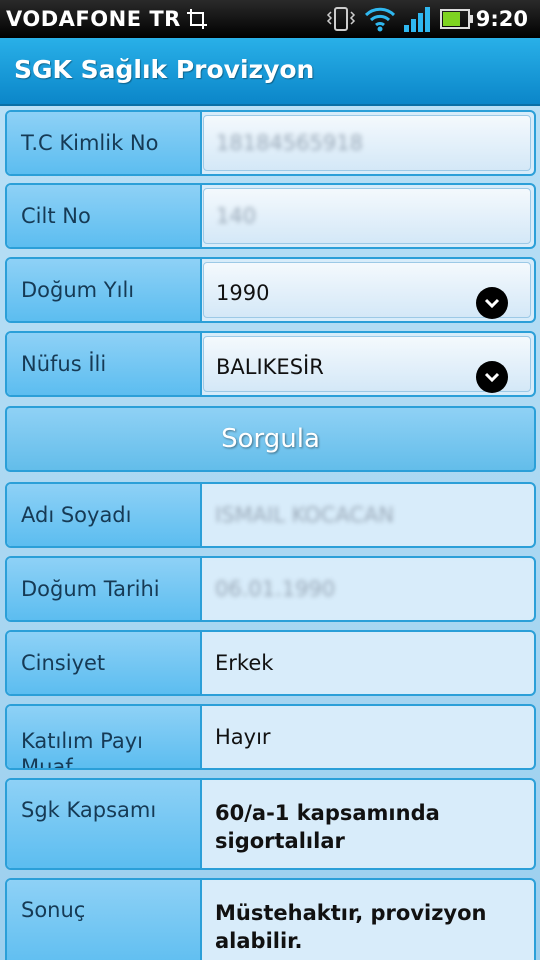  Describe the element at coordinates (367, 290) in the screenshot. I see `dogum-yili-select: 1990` at that location.